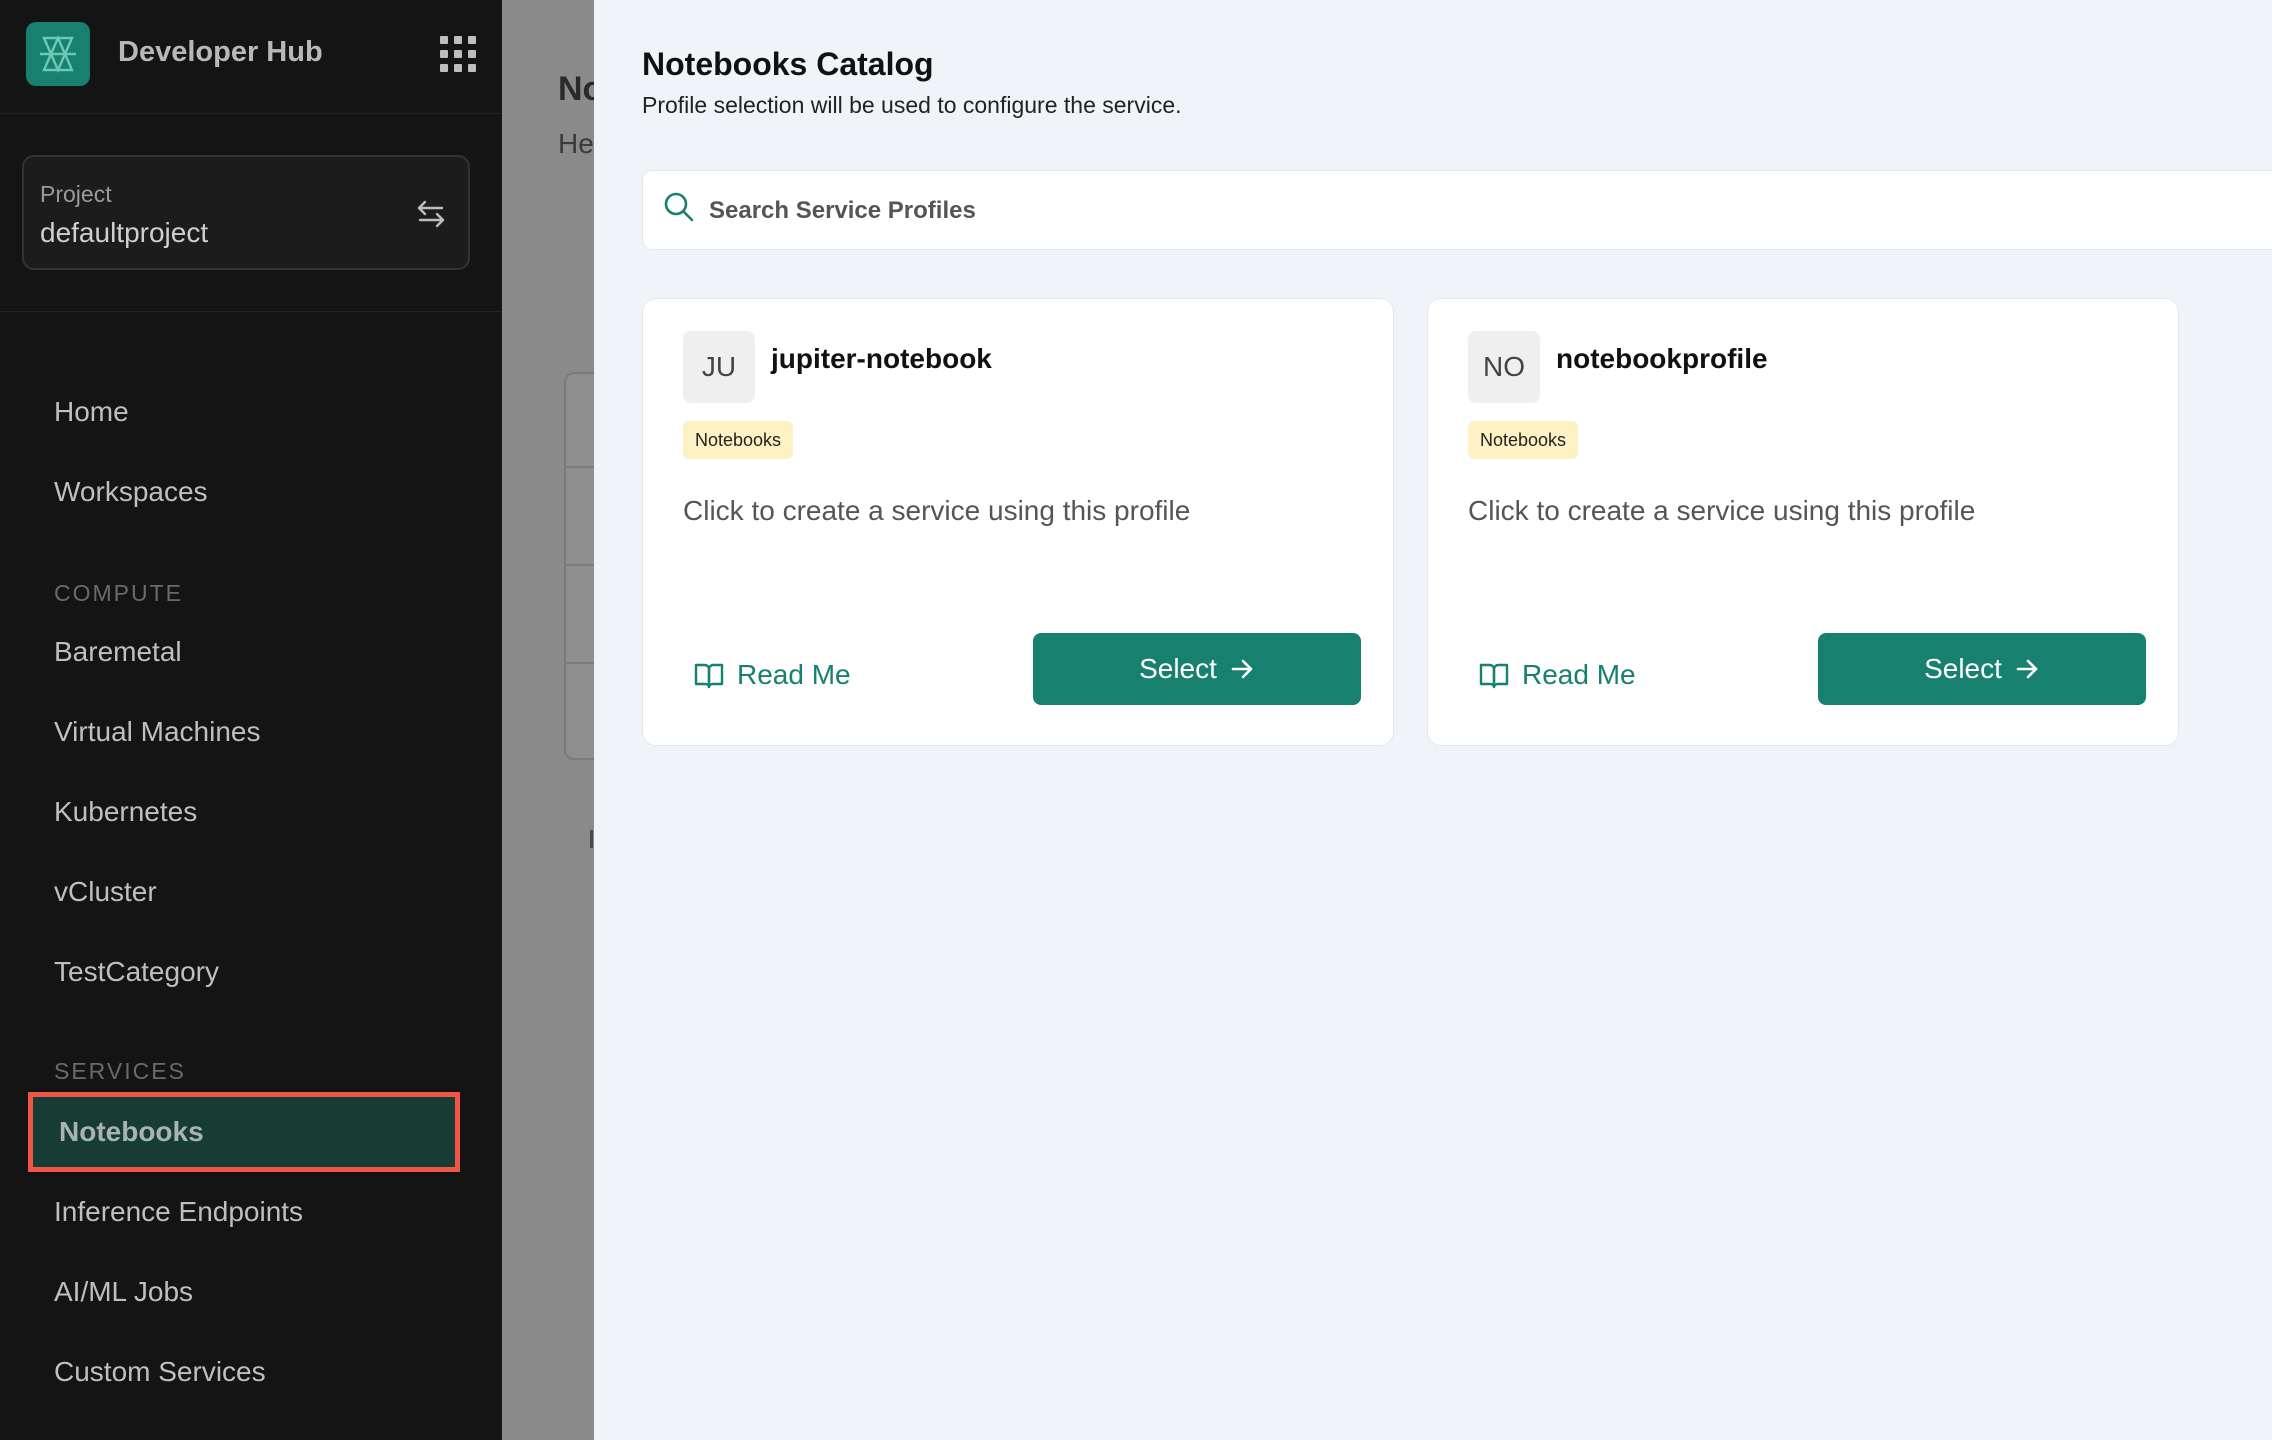  I want to click on sidebar-divider, so click(251, 311).